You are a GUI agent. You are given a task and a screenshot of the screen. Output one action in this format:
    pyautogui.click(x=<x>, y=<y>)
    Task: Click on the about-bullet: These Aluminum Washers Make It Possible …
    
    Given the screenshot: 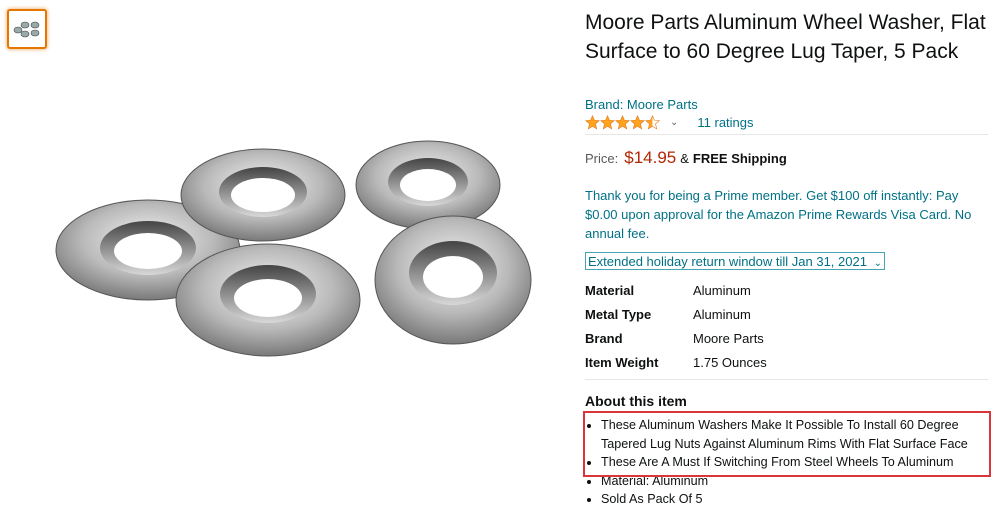 What is the action you would take?
    pyautogui.click(x=800, y=434)
    